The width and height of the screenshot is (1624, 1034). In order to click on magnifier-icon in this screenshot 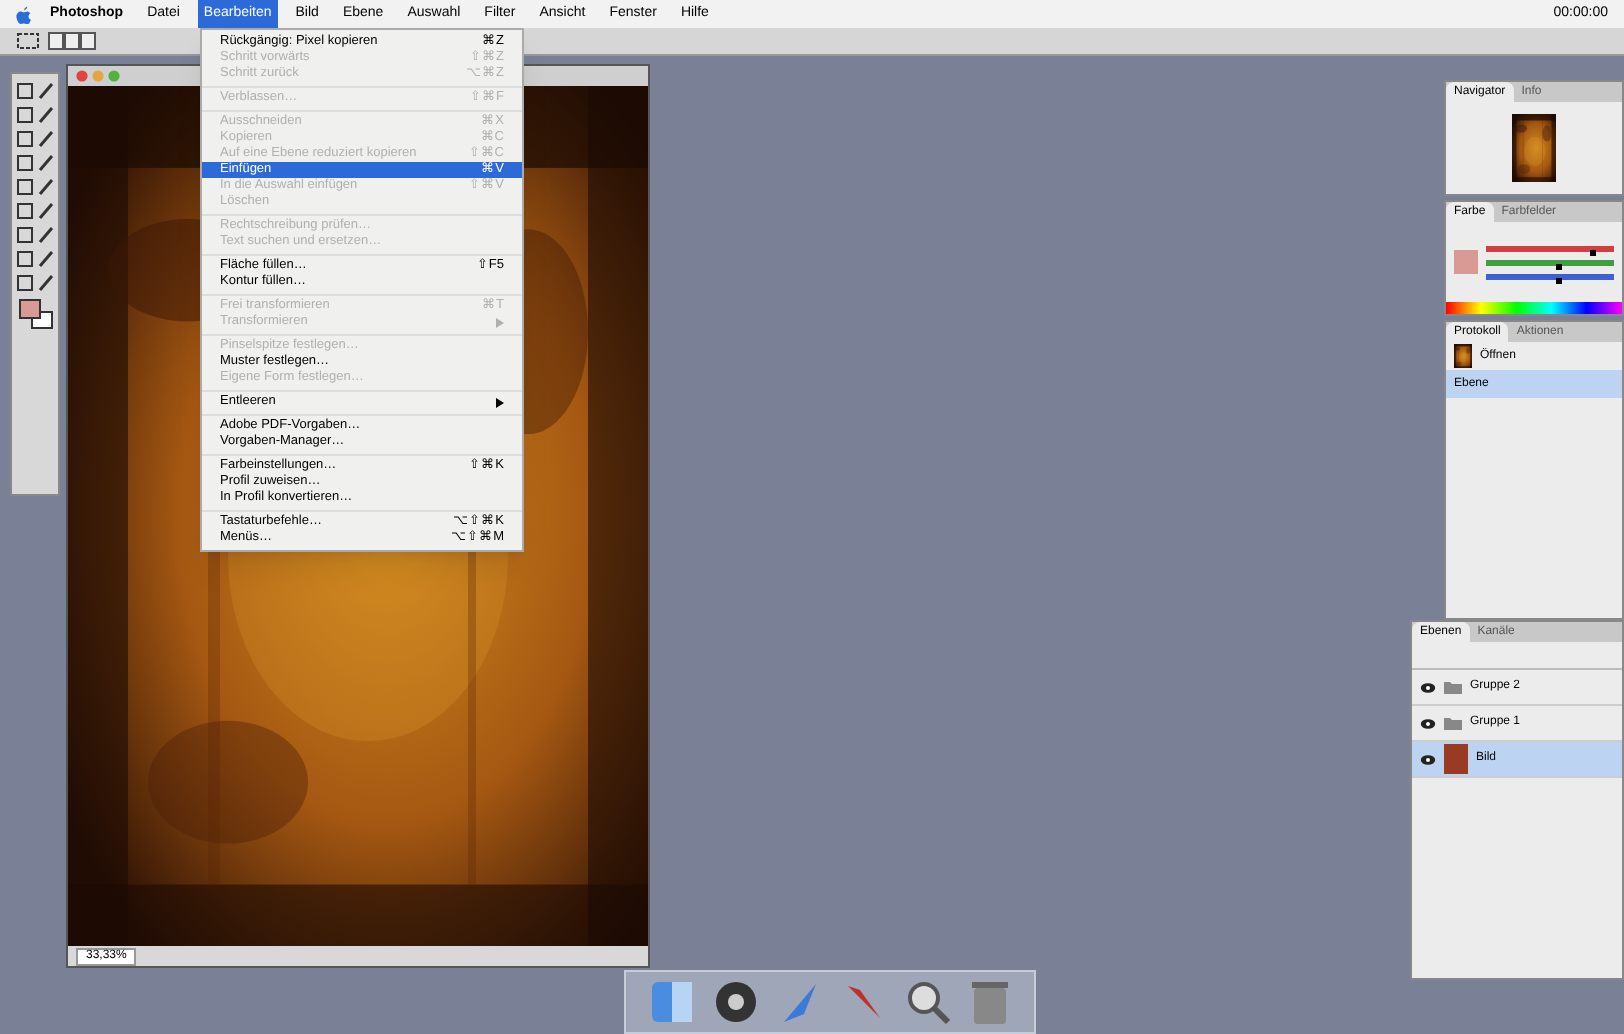, I will do `click(928, 1002)`.